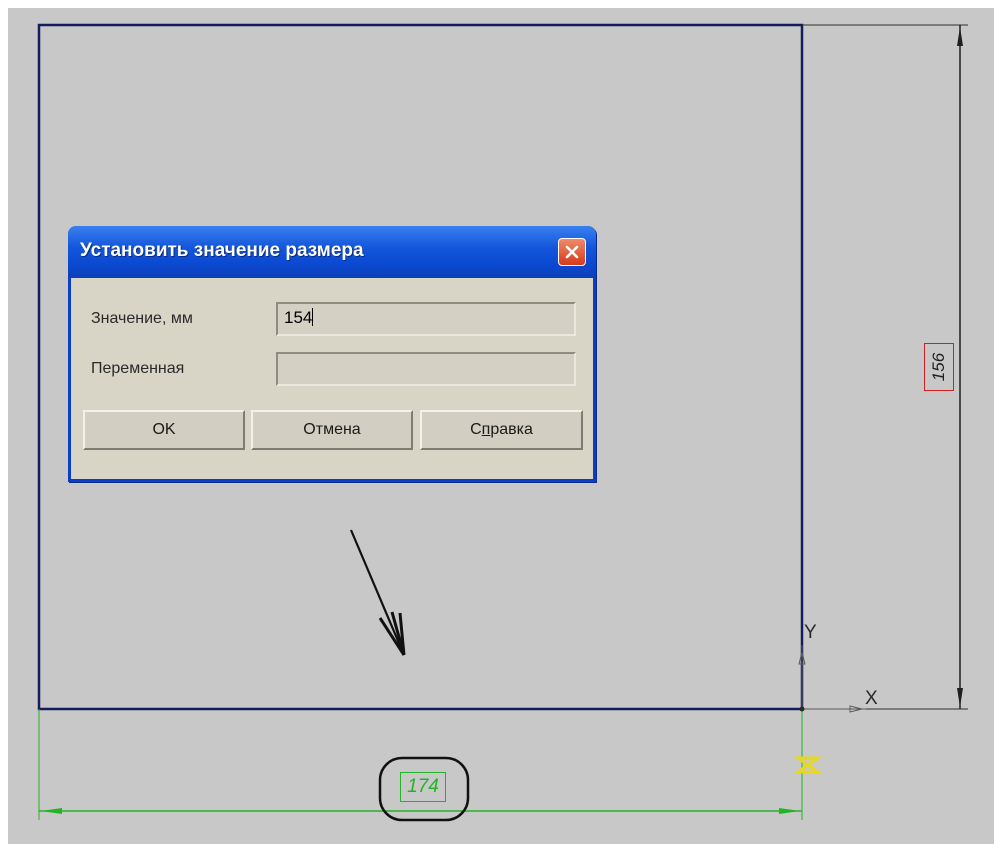 This screenshot has width=994, height=854. What do you see at coordinates (511, 429) in the screenshot?
I see `help-label-suffix: равка` at bounding box center [511, 429].